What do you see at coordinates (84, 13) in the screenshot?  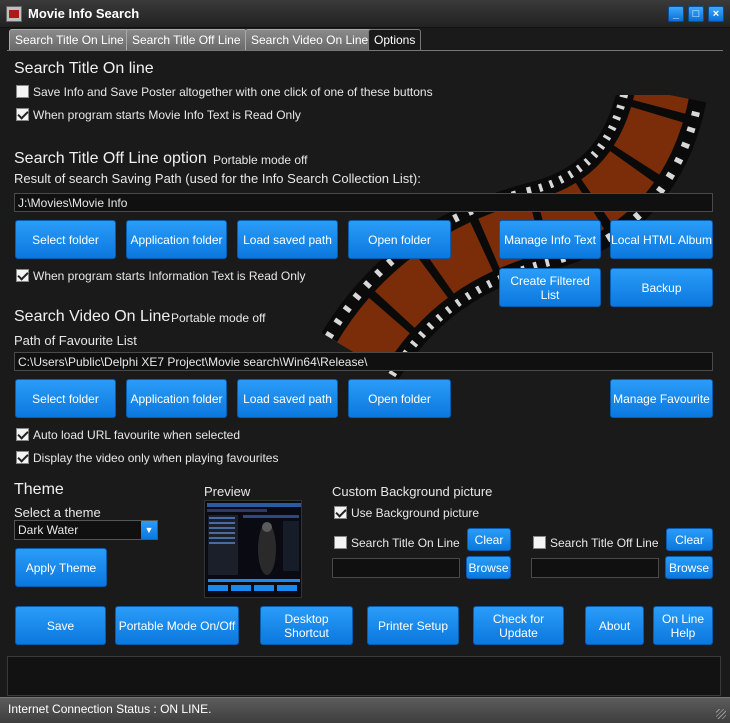 I see `window-title: Movie Info Search` at bounding box center [84, 13].